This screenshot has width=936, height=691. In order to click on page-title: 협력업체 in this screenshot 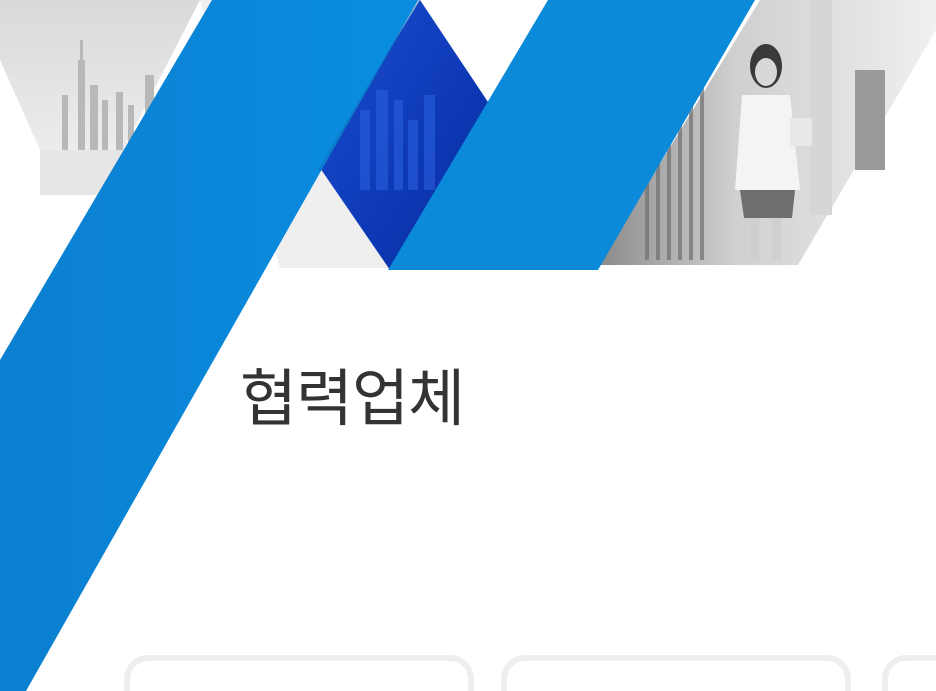, I will do `click(352, 398)`.